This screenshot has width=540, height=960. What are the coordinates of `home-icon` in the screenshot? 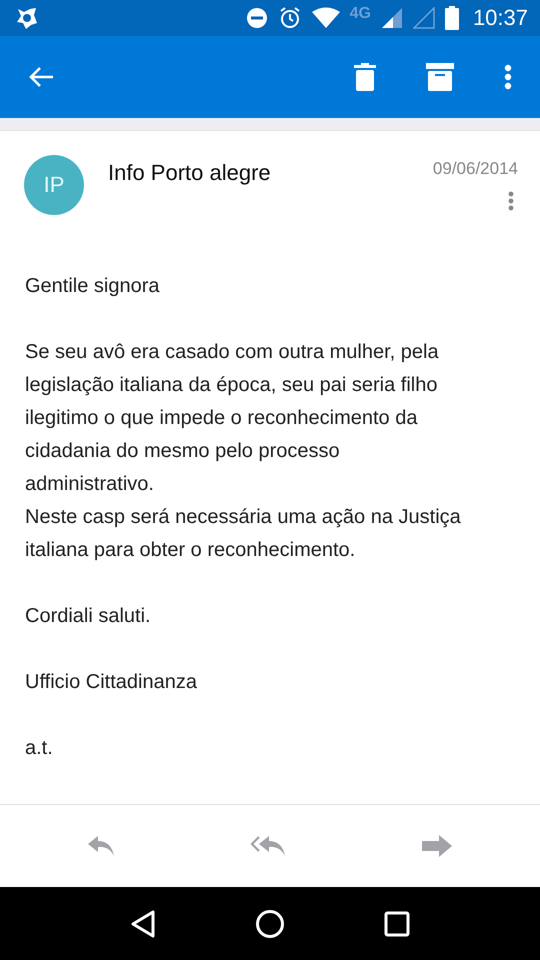 It's located at (269, 923).